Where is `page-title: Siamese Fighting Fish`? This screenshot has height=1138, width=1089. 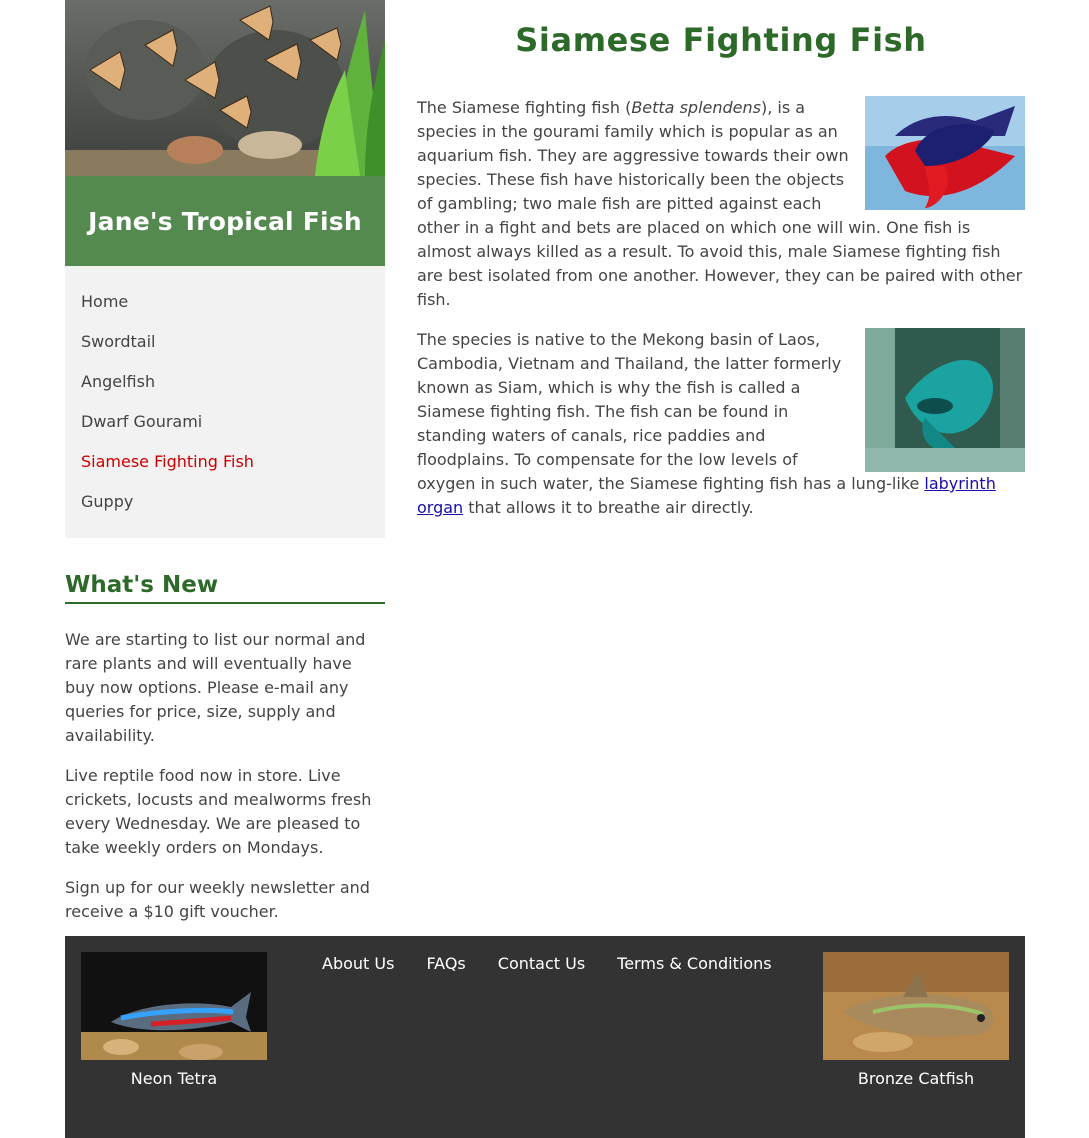
page-title: Siamese Fighting Fish is located at coordinates (721, 40).